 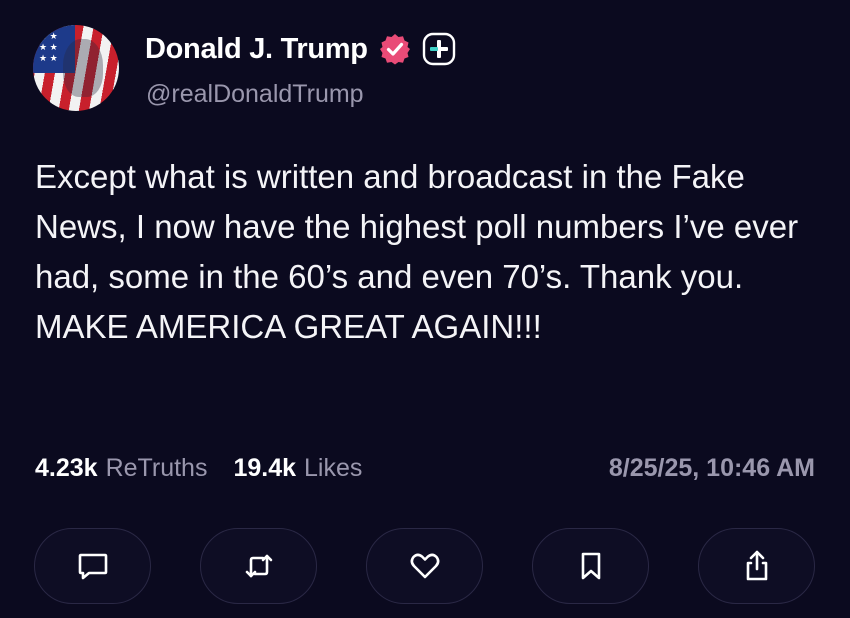 I want to click on like-button, so click(x=424, y=566).